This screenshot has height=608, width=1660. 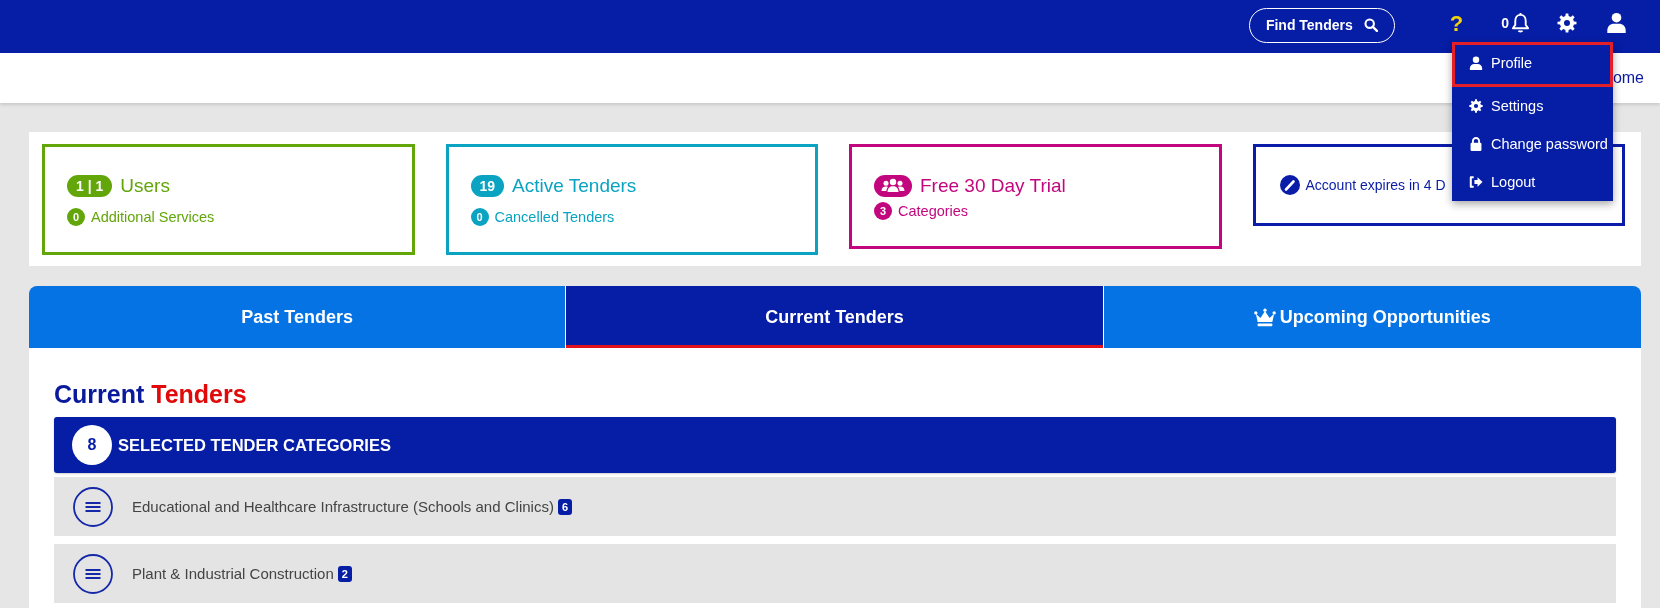 I want to click on category-row: Educational and Healthcare Infrastructure (Schools and Clinics) 6, so click(x=835, y=506).